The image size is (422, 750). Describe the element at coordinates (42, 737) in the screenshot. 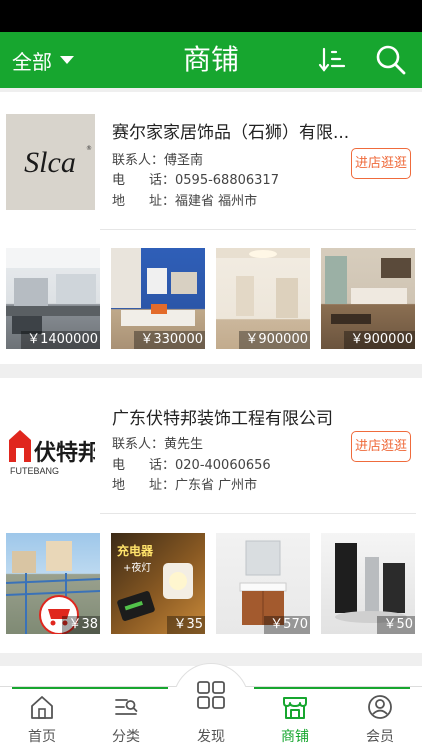

I see `nav-label: 首页` at that location.